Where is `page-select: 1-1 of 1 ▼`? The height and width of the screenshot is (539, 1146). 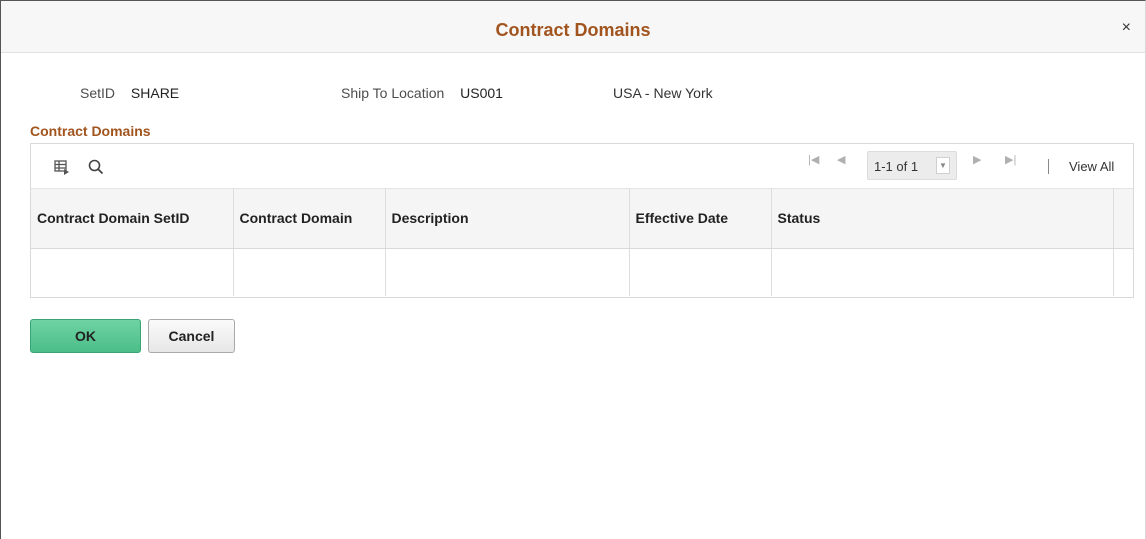
page-select: 1-1 of 1 ▼ is located at coordinates (912, 165).